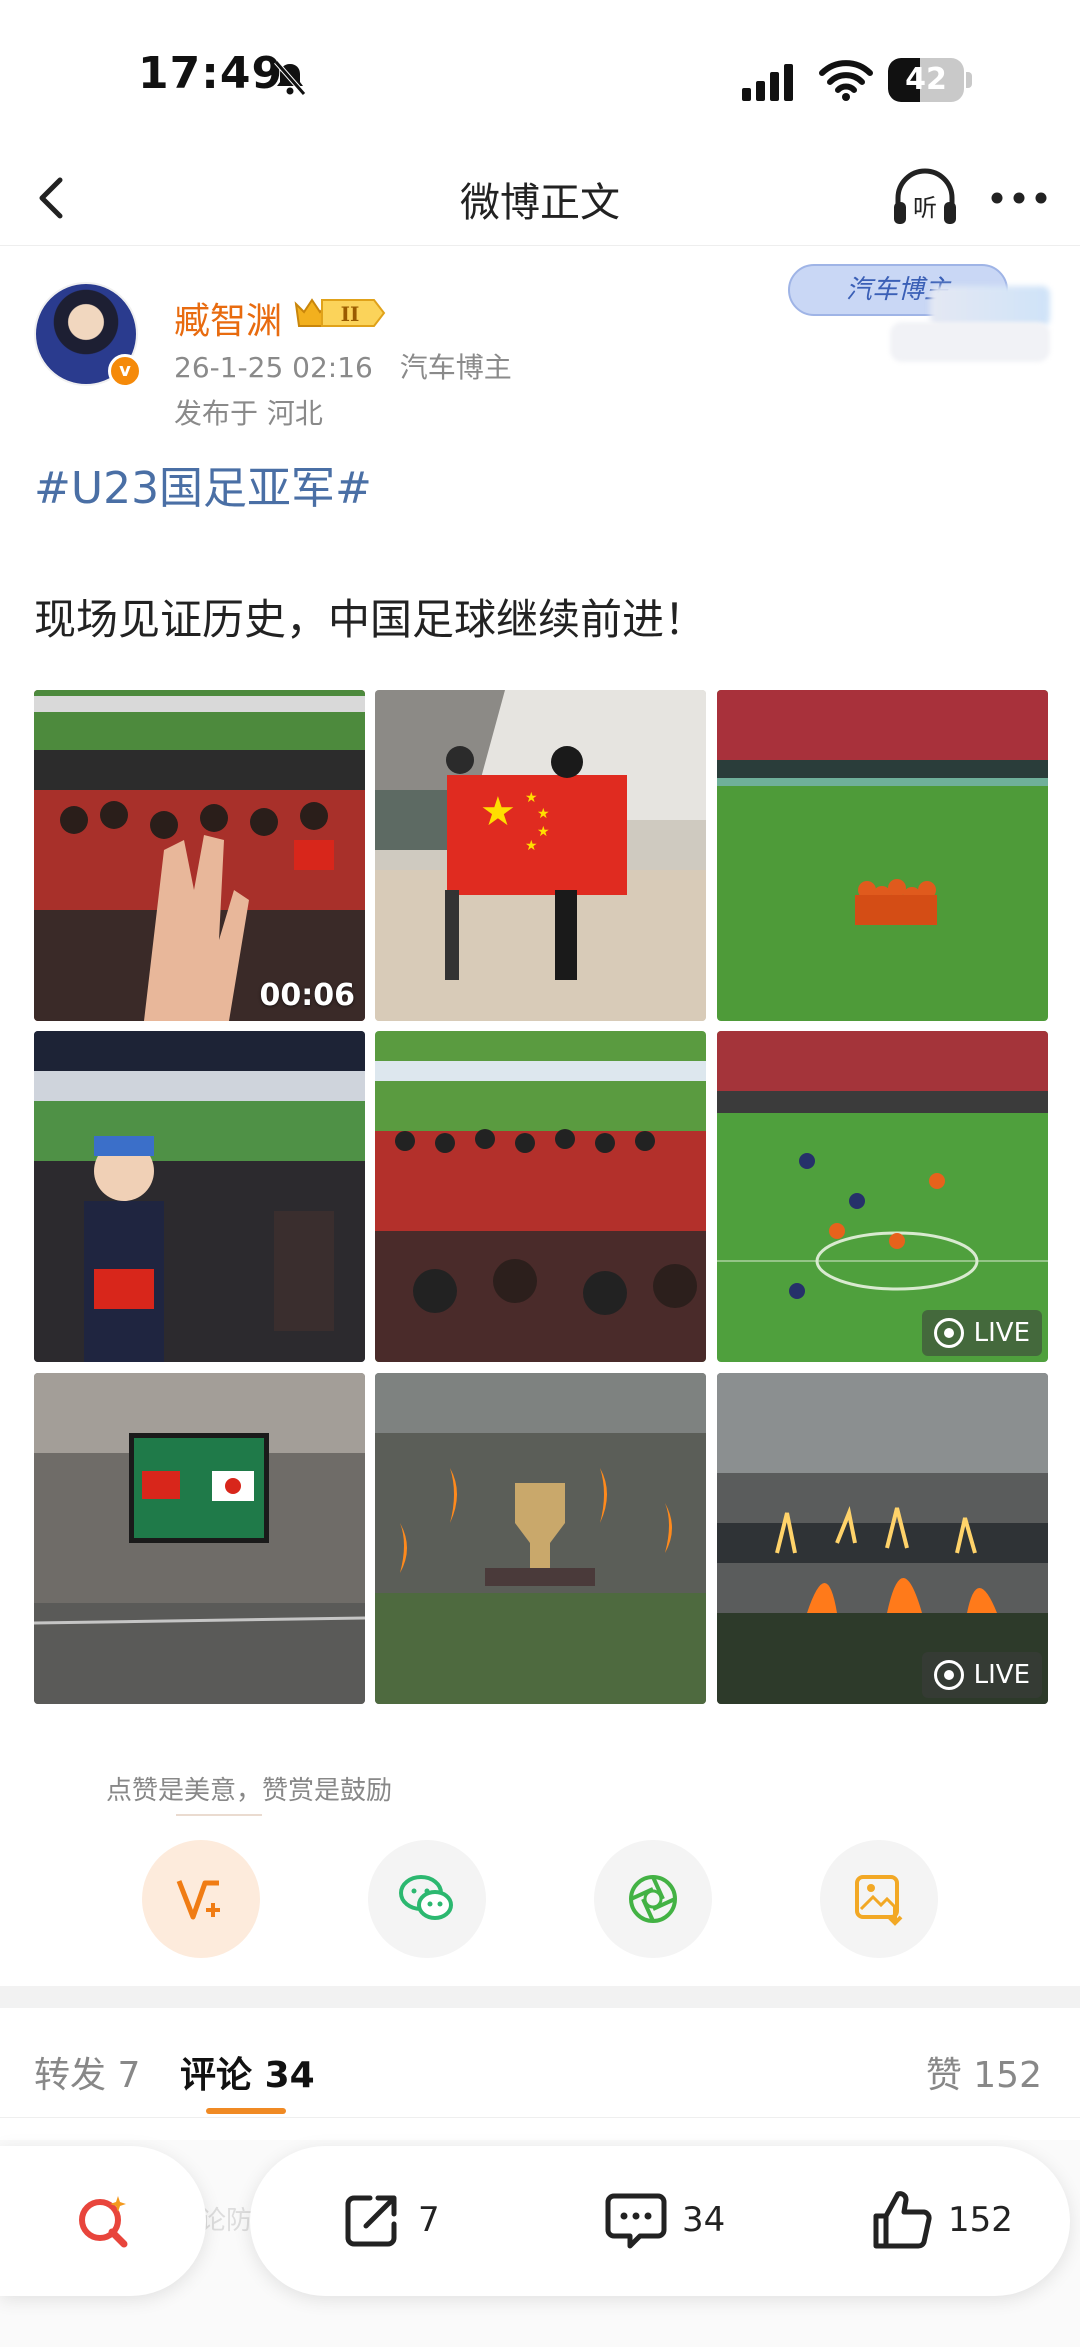  I want to click on tab-likes: 赞 152, so click(984, 2072).